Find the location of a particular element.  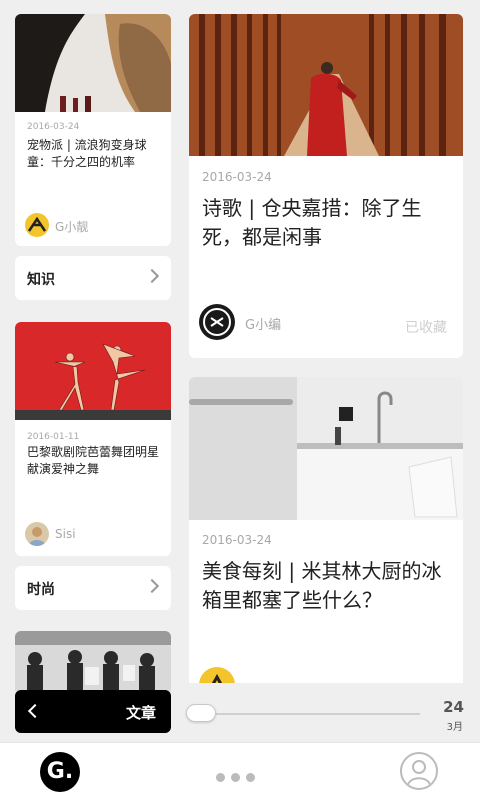

article-image-ballet is located at coordinates (93, 371).